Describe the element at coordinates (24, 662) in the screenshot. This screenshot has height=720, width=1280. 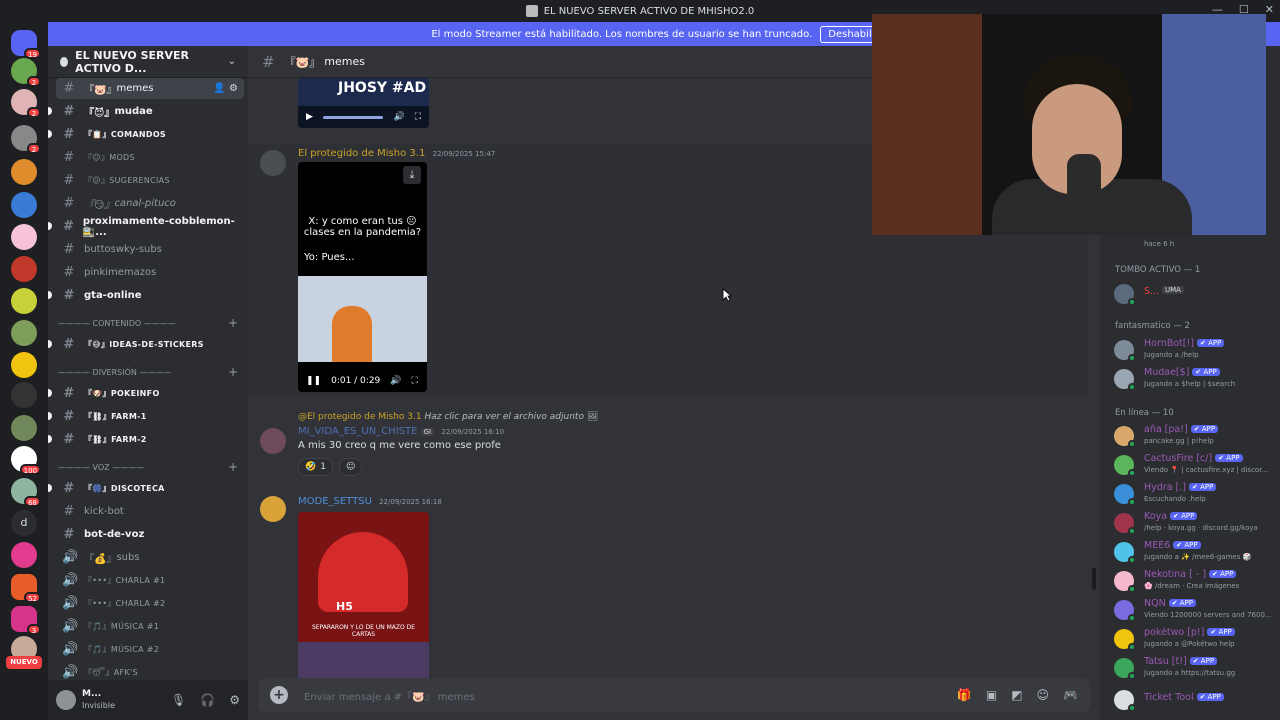
I see `new-badge: NUEVO` at that location.